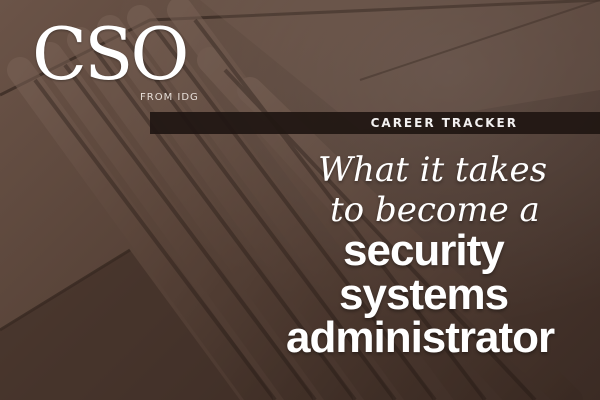  I want to click on headline-line-2: to become a, so click(435, 210).